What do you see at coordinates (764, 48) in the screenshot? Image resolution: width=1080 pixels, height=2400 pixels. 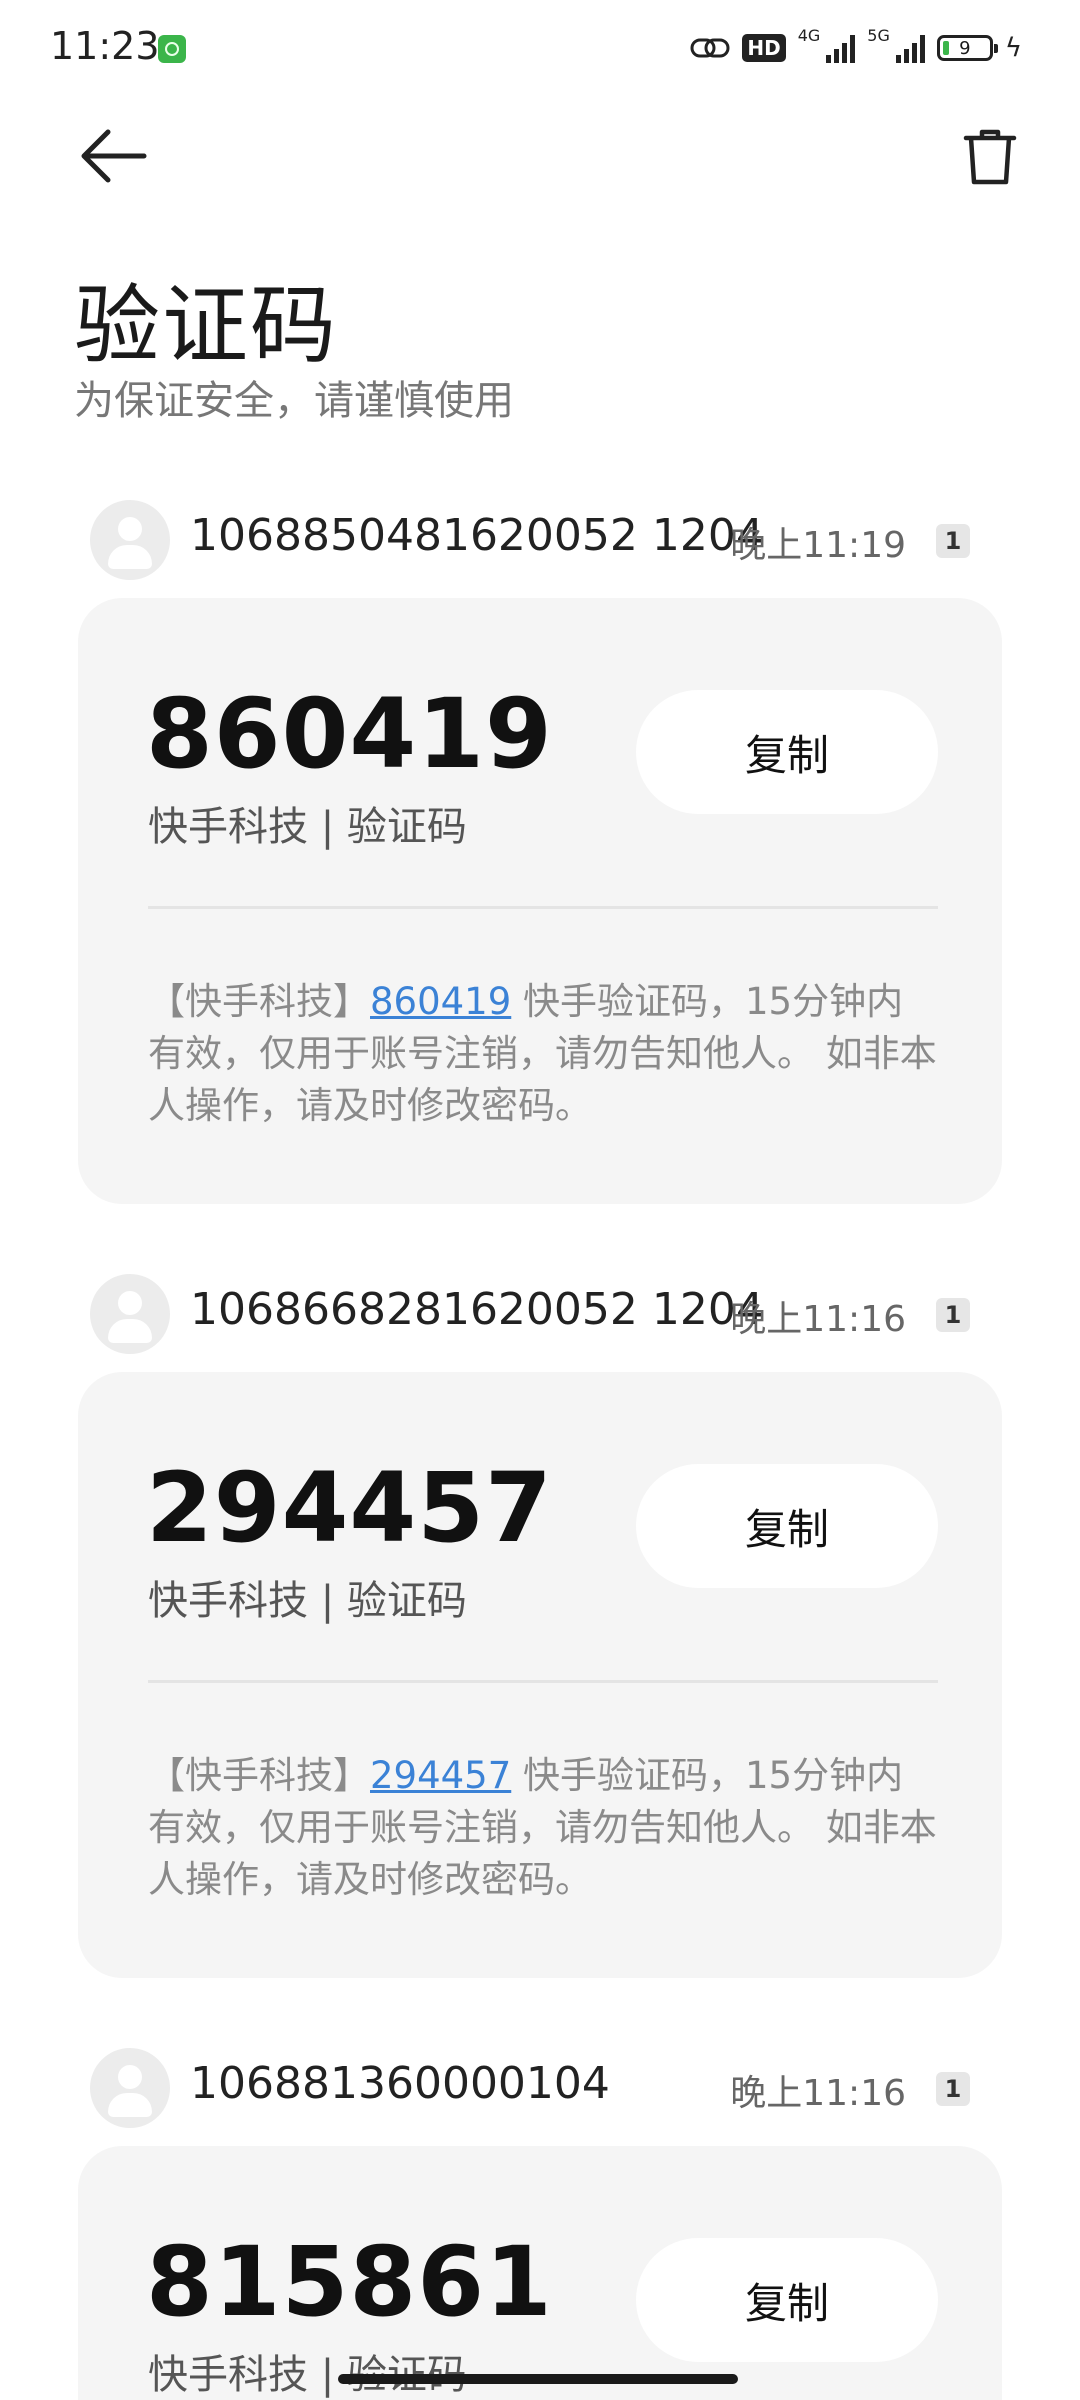 I see `hd-voice-badge: HD` at bounding box center [764, 48].